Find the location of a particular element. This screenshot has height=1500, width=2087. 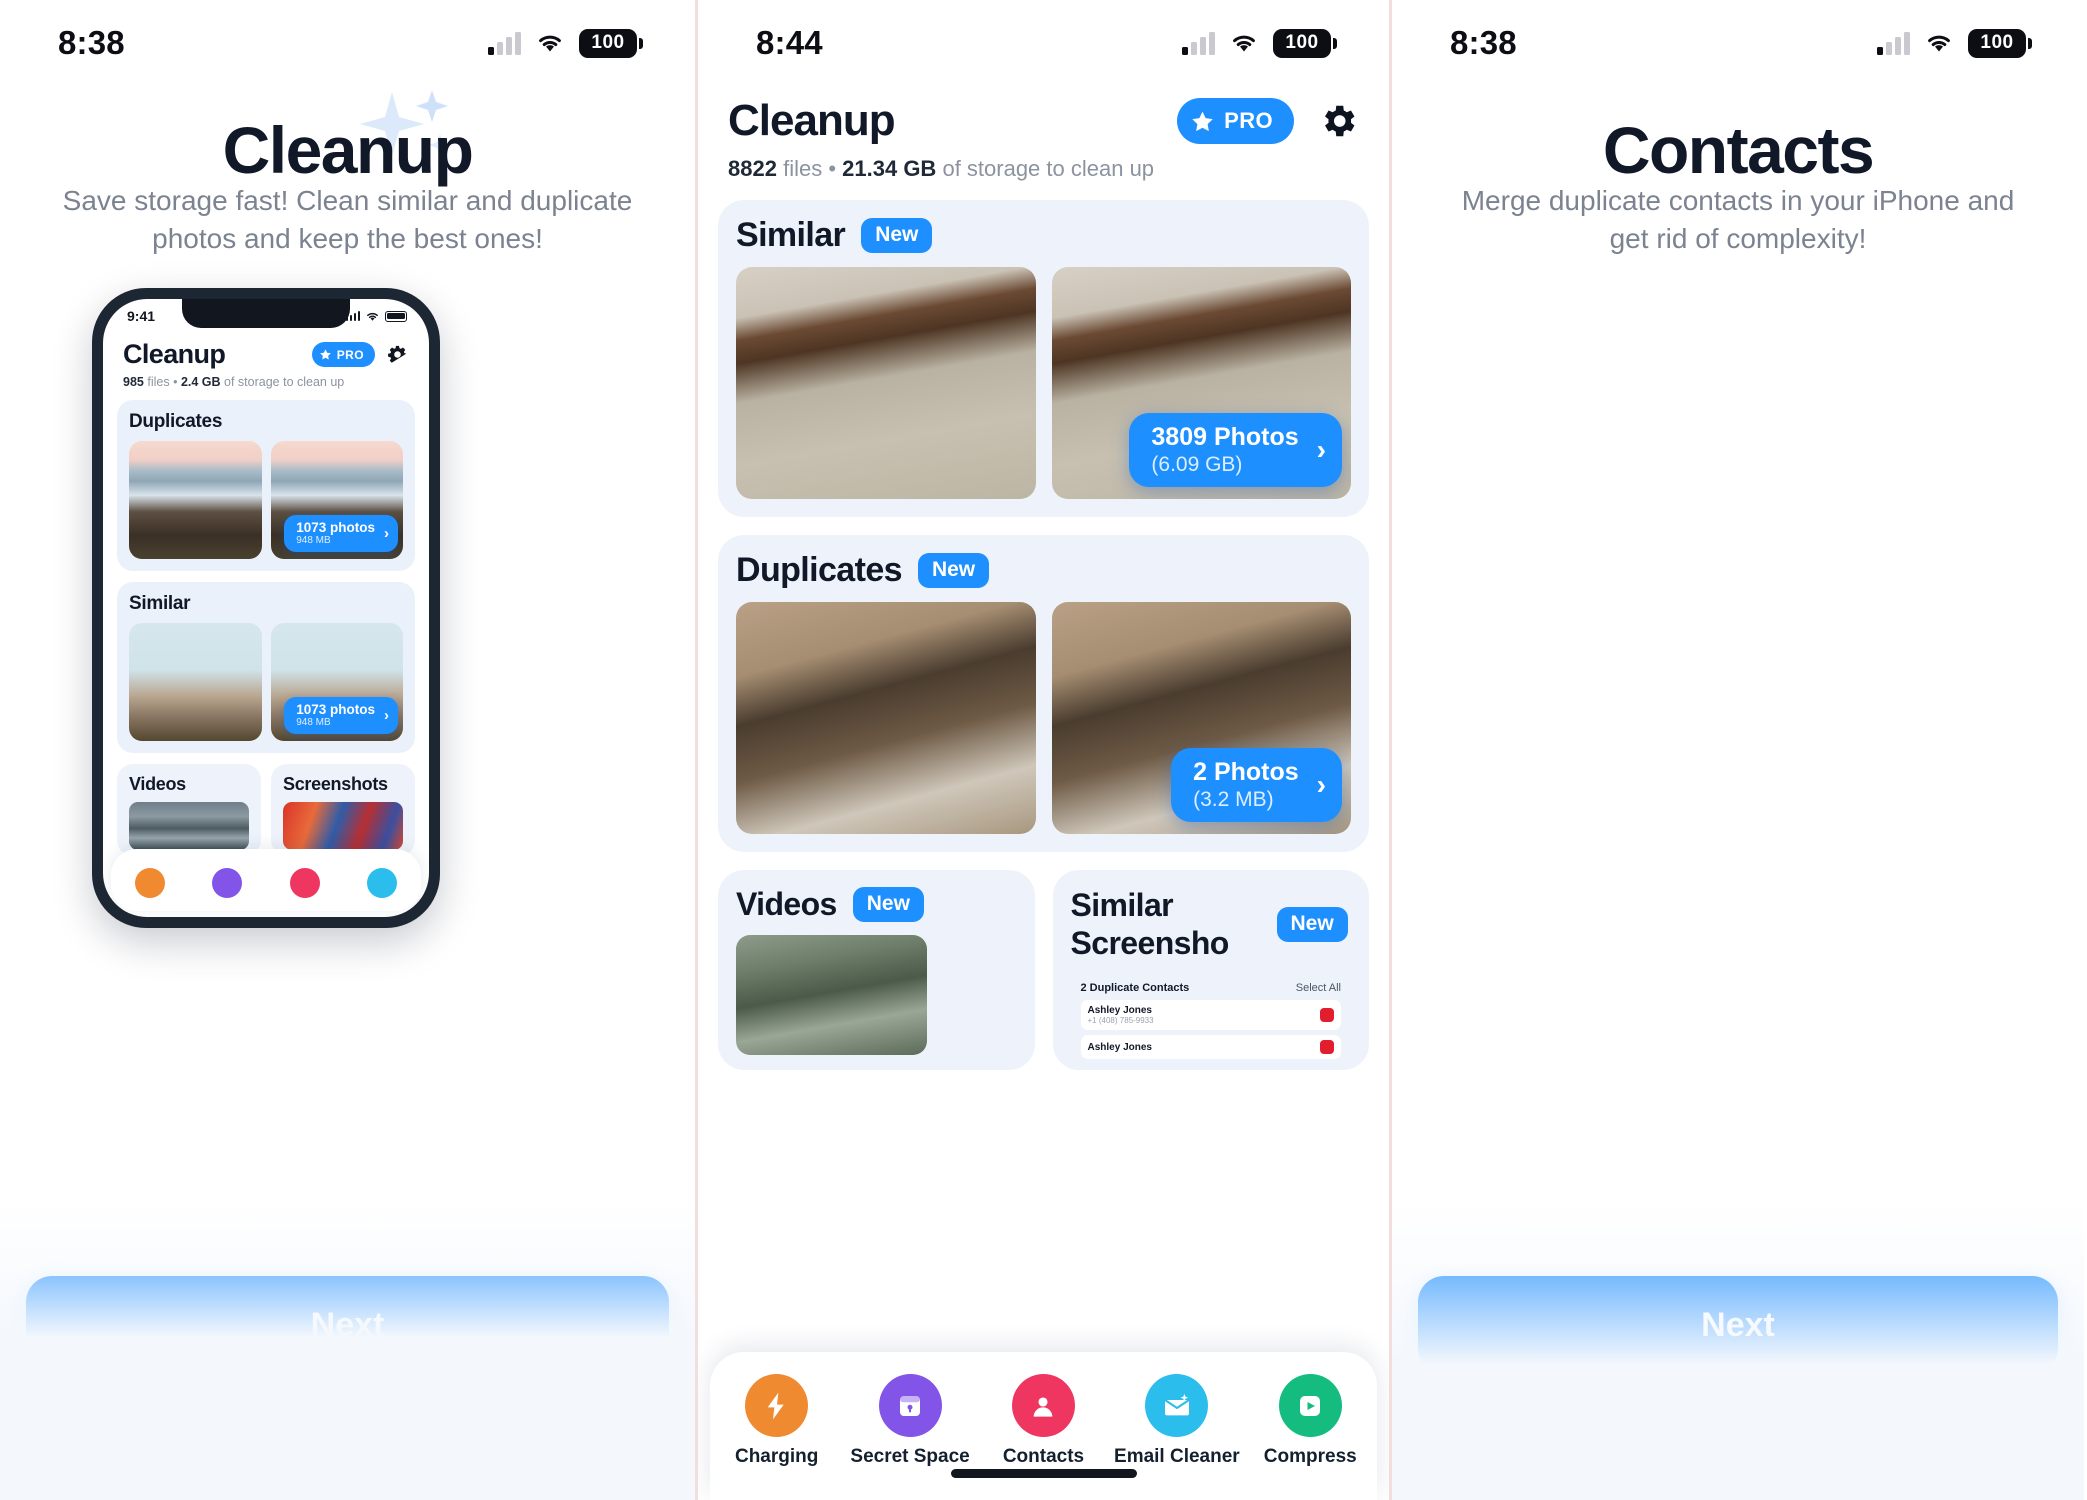

section-title: Videos is located at coordinates (786, 904).